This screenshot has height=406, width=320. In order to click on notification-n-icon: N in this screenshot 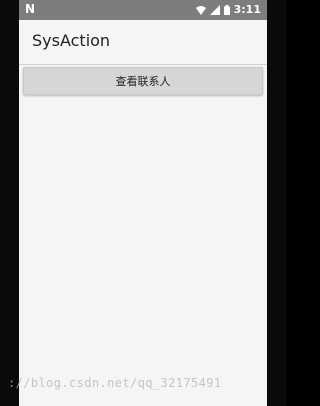, I will do `click(30, 9)`.